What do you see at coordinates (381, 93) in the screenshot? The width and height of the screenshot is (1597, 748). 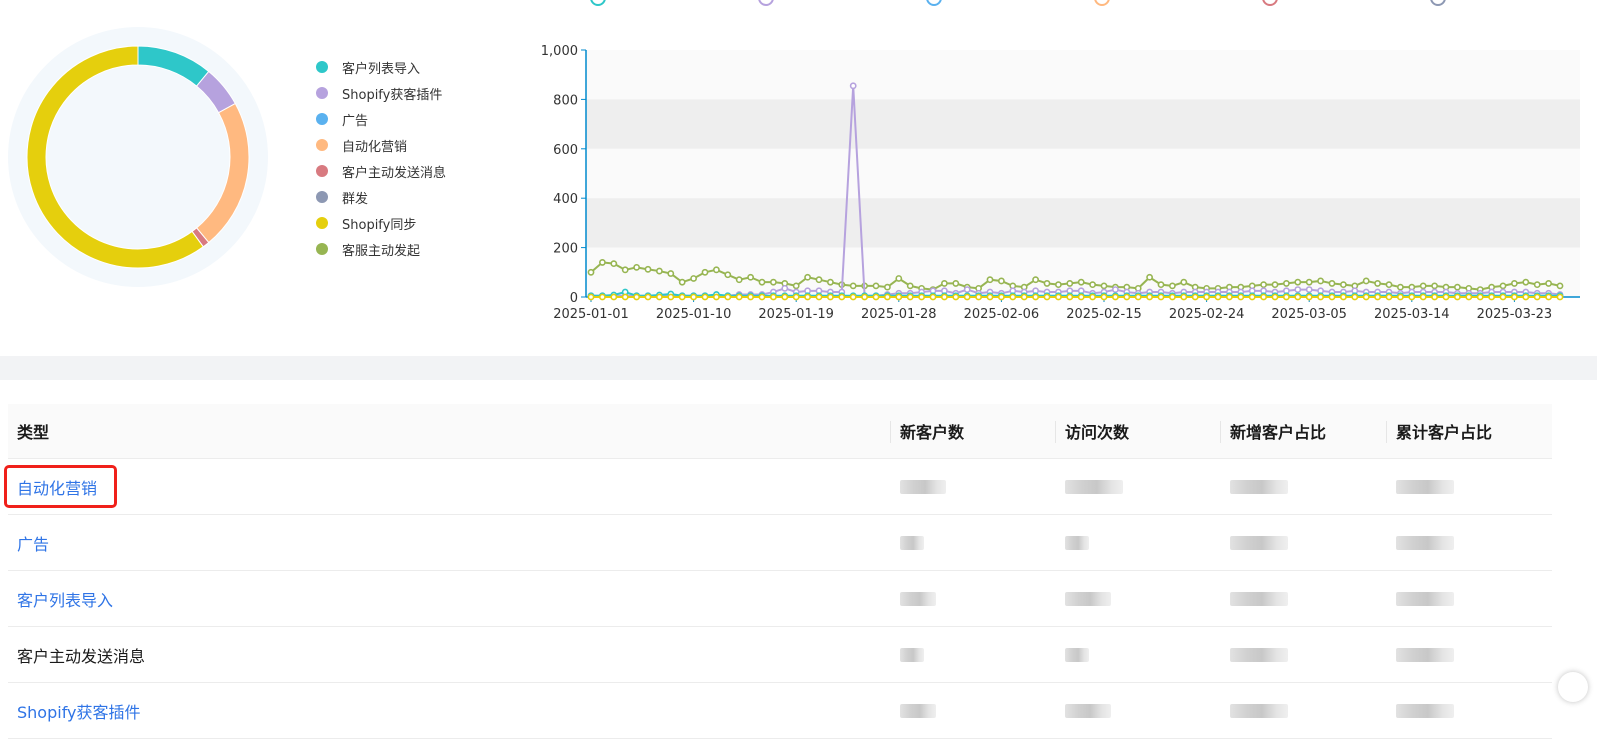 I see `legend-item: Shopify获客插件` at bounding box center [381, 93].